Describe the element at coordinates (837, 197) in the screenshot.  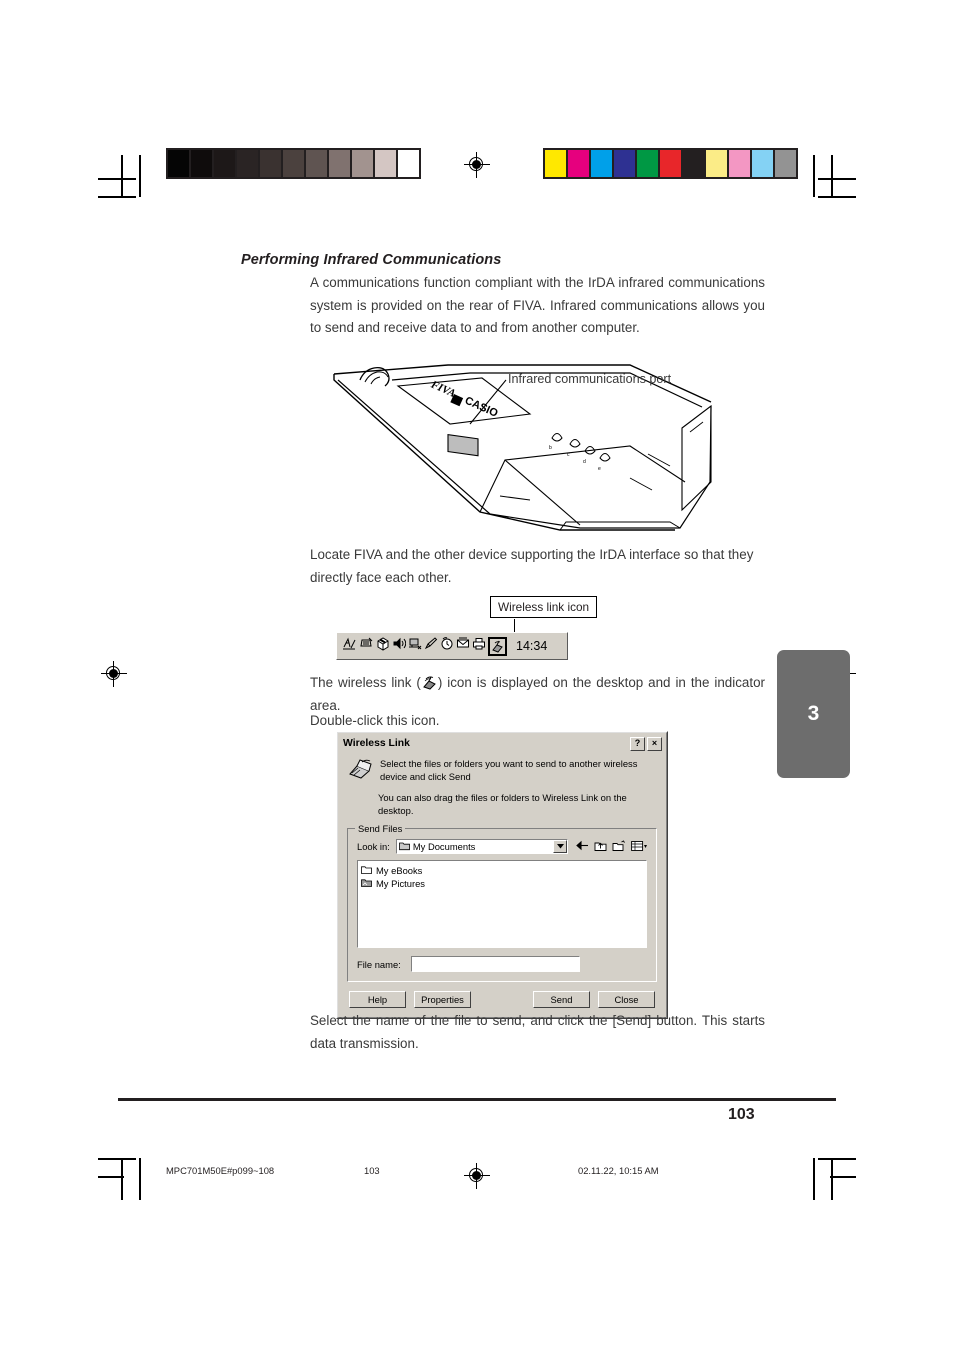
I see `crop-mark-top-right-h` at that location.